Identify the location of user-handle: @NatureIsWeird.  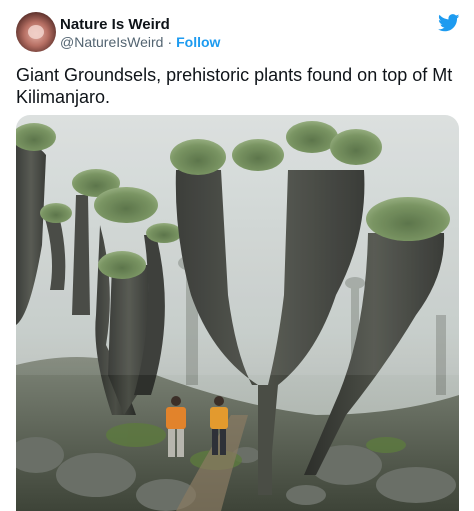
(111, 42).